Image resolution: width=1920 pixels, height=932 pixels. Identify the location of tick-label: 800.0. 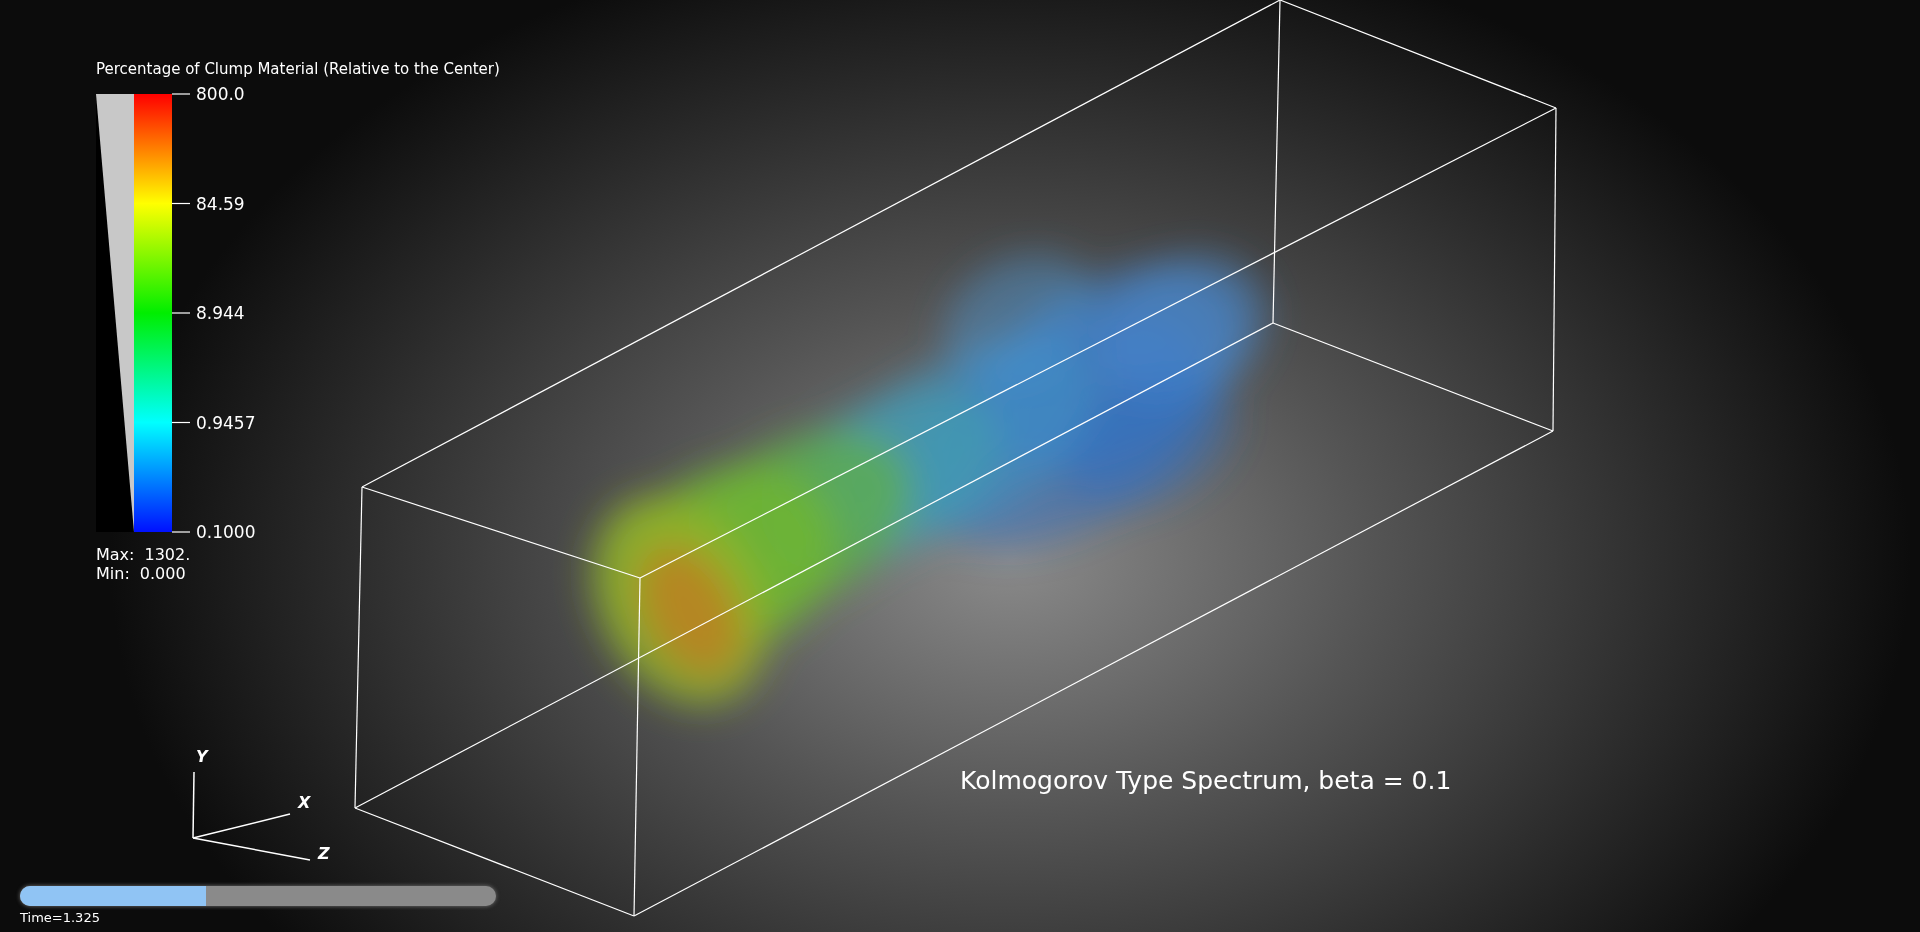
(220, 94).